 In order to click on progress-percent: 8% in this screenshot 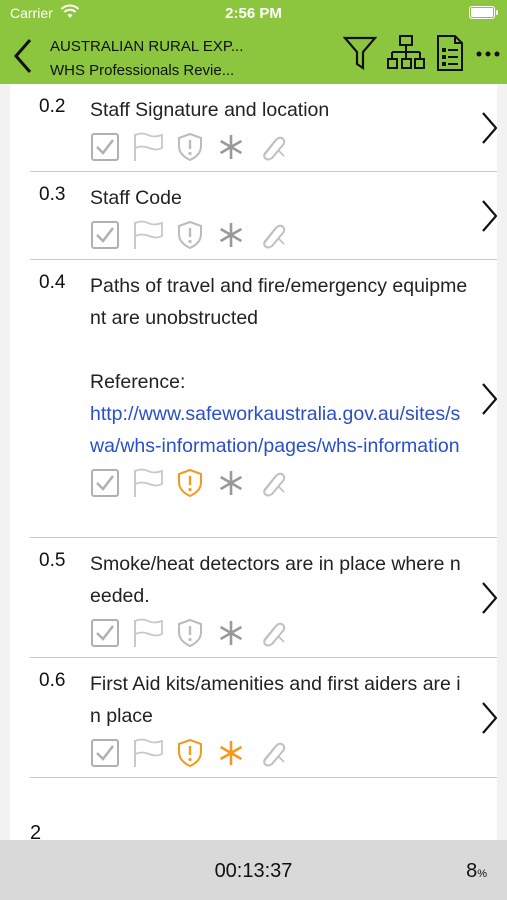, I will do `click(476, 871)`.